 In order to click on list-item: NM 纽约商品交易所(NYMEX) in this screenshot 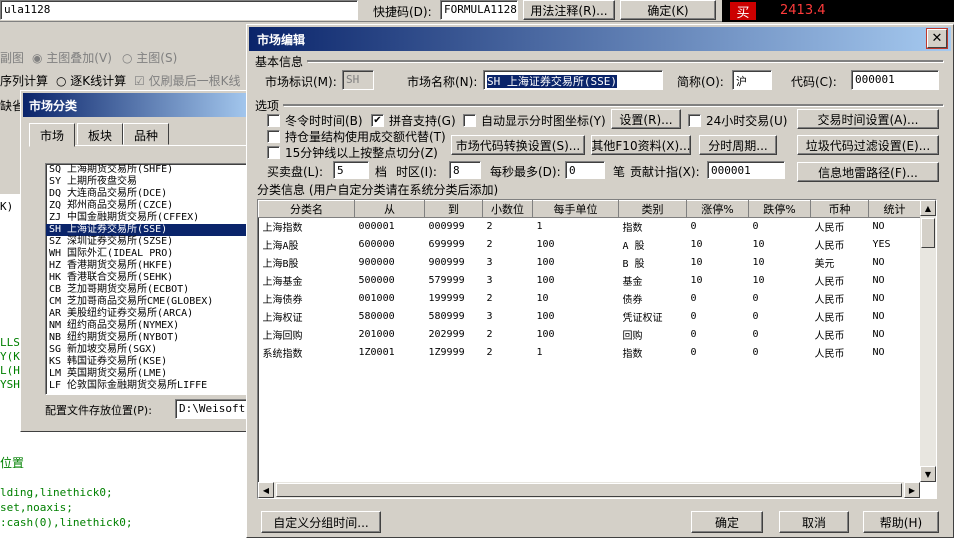, I will do `click(147, 326)`.